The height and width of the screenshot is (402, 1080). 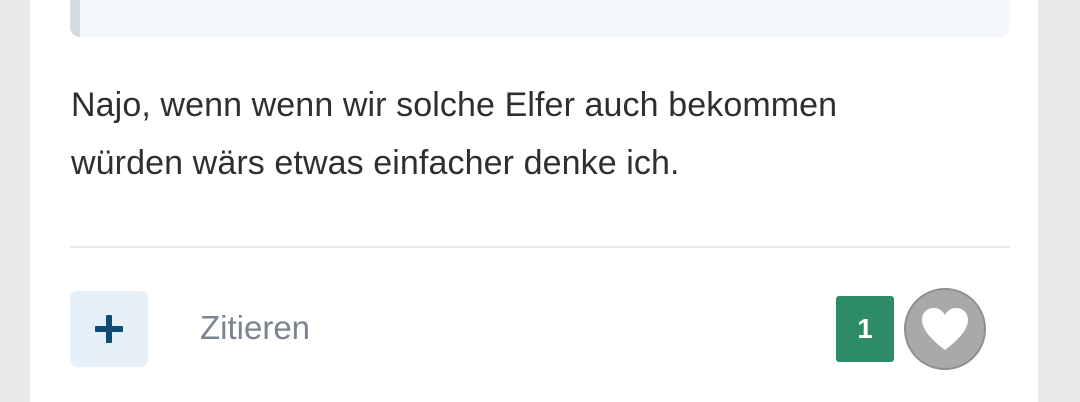 I want to click on add-button, so click(x=109, y=329).